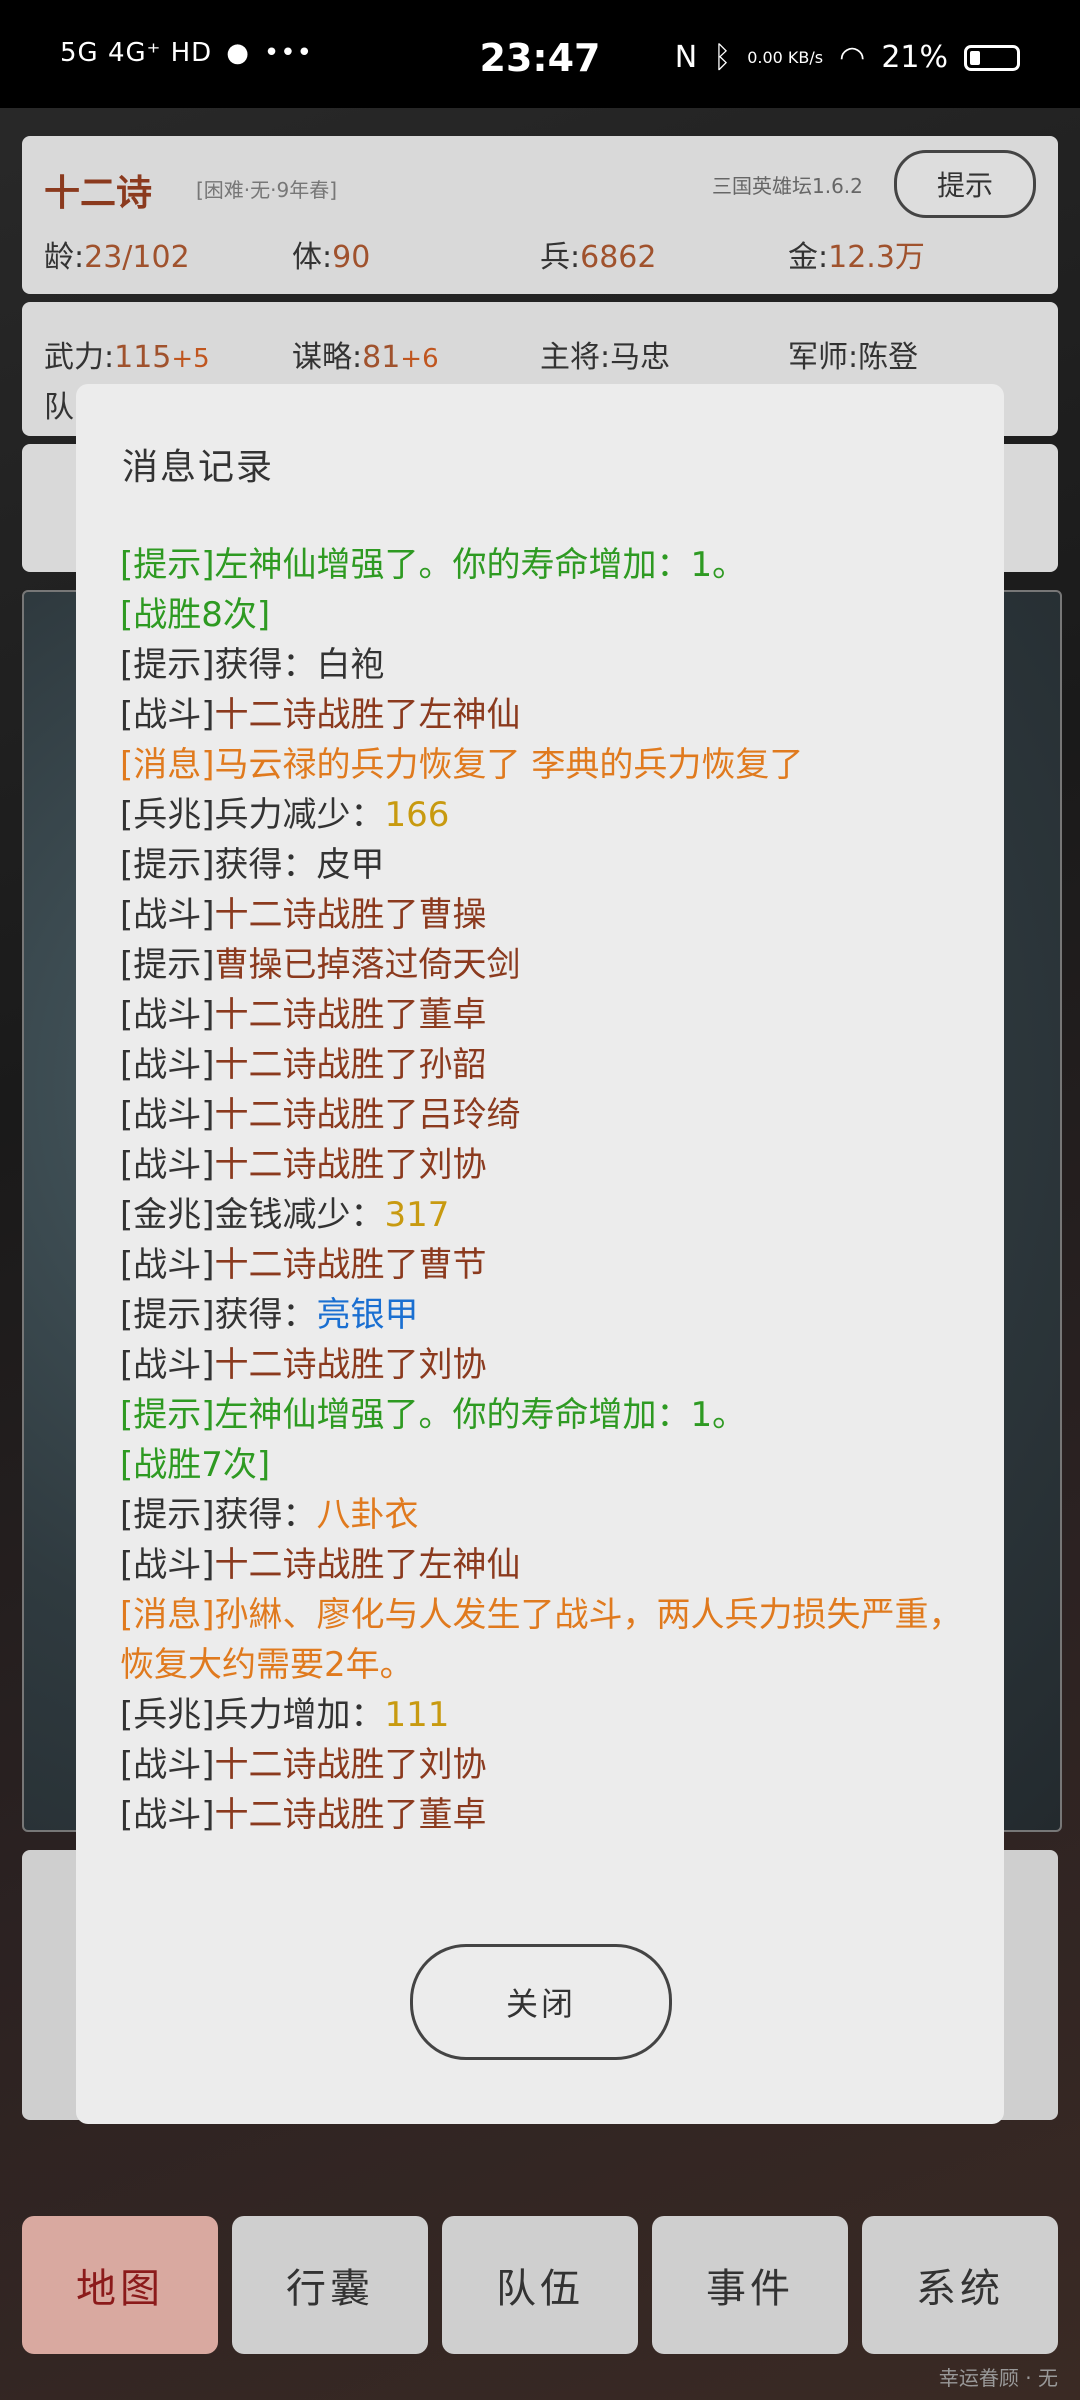 This screenshot has height=2400, width=1080. I want to click on log-text: 曹操已掉落过倚天剑, so click(367, 965).